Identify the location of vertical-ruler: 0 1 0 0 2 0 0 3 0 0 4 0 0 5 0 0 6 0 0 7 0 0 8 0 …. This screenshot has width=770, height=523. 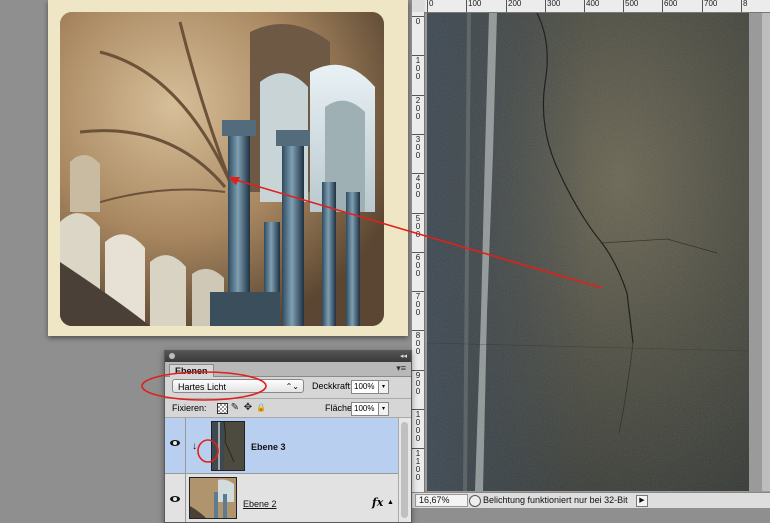
(418, 252).